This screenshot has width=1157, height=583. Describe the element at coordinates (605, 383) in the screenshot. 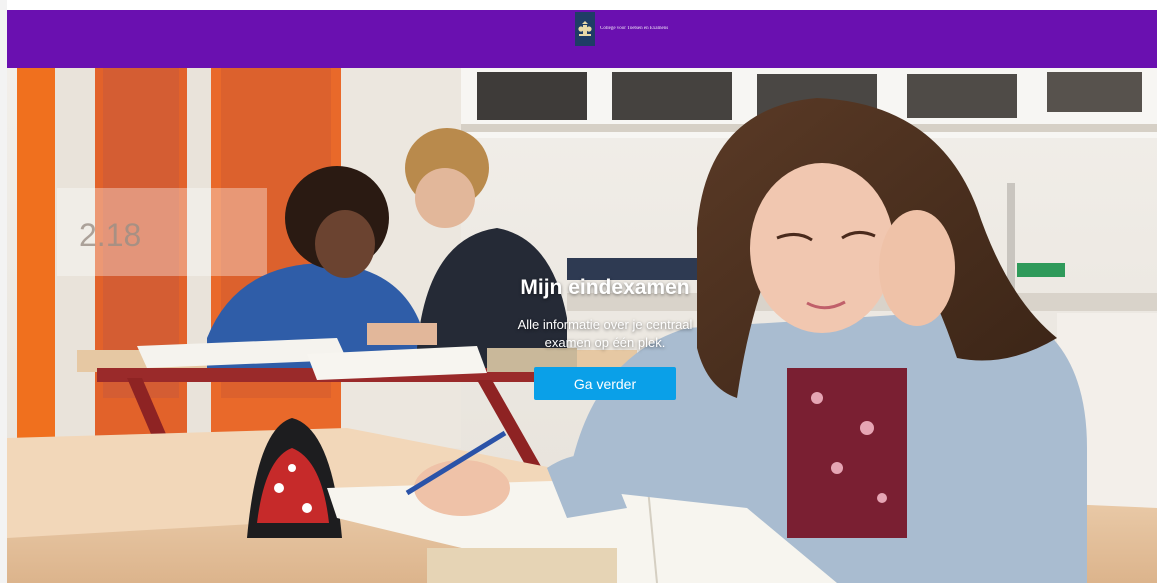

I see `continue-button: Ga verder` at that location.